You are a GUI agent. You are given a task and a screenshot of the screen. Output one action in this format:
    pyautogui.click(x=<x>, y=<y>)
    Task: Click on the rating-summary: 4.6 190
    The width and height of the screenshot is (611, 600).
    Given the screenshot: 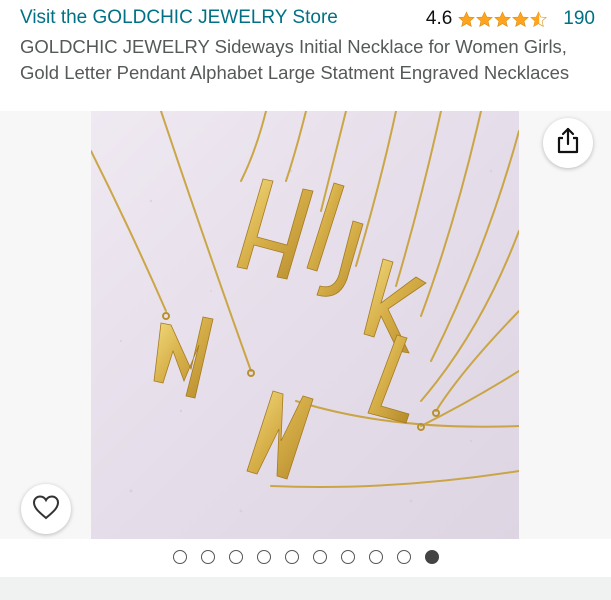 What is the action you would take?
    pyautogui.click(x=510, y=19)
    